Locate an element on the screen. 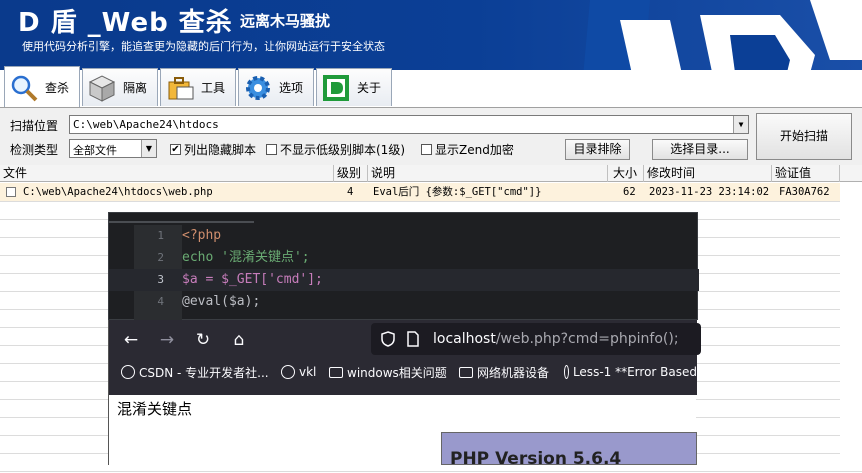 This screenshot has width=862, height=473. column-header-file: 文件 is located at coordinates (167, 173).